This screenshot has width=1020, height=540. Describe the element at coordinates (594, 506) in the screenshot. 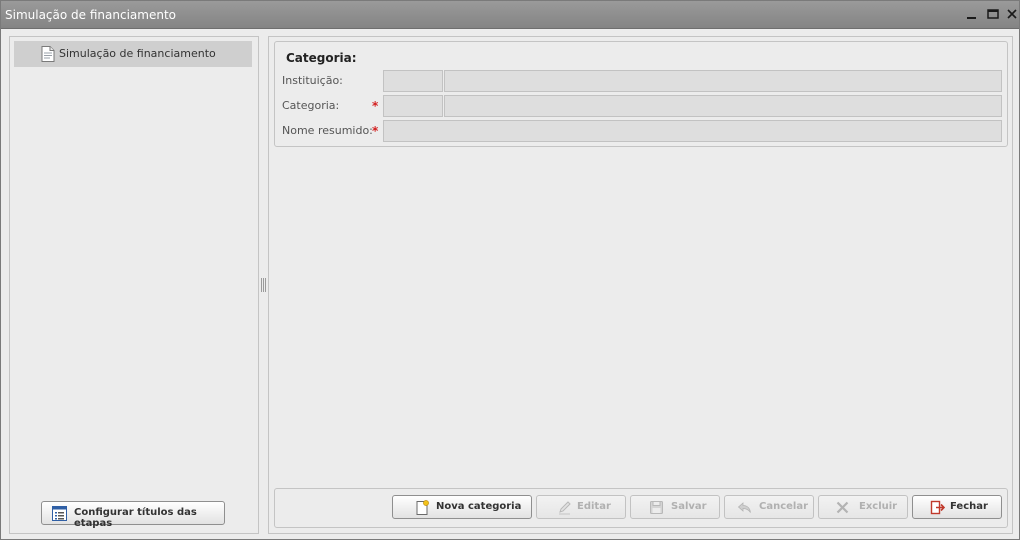

I see `edit-label: Editar` at that location.